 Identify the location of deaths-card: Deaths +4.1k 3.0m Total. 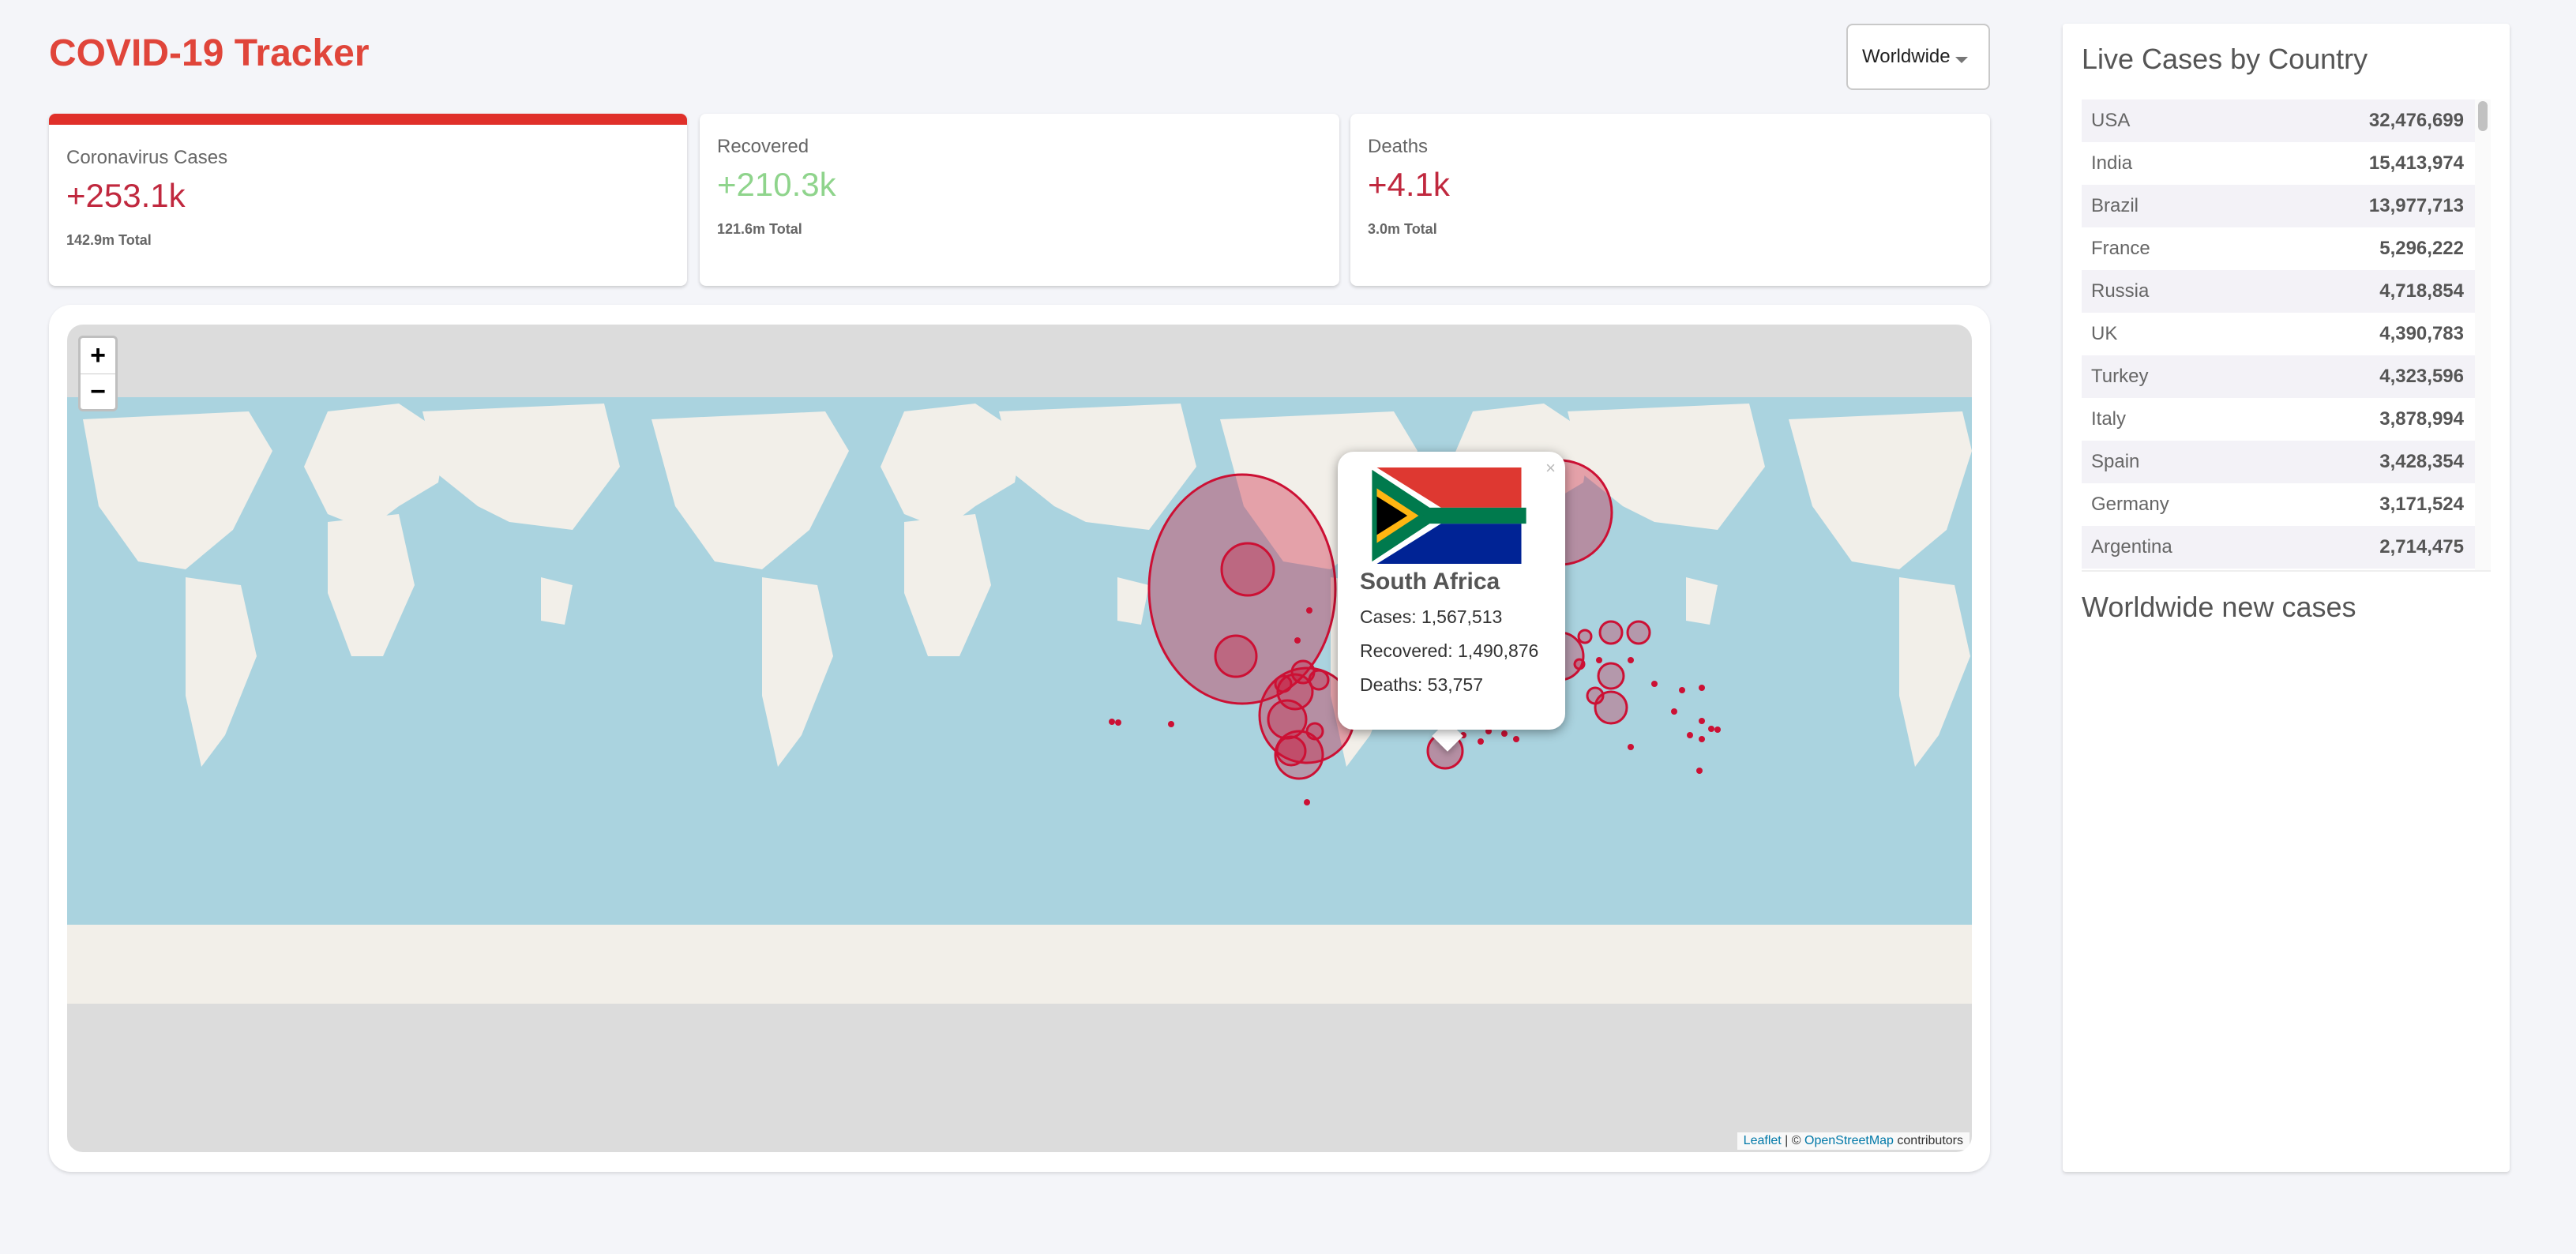
(1670, 200).